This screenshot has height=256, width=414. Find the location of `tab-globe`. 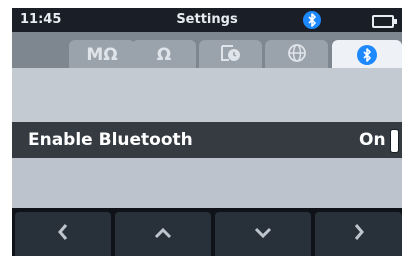

tab-globe is located at coordinates (296, 55).